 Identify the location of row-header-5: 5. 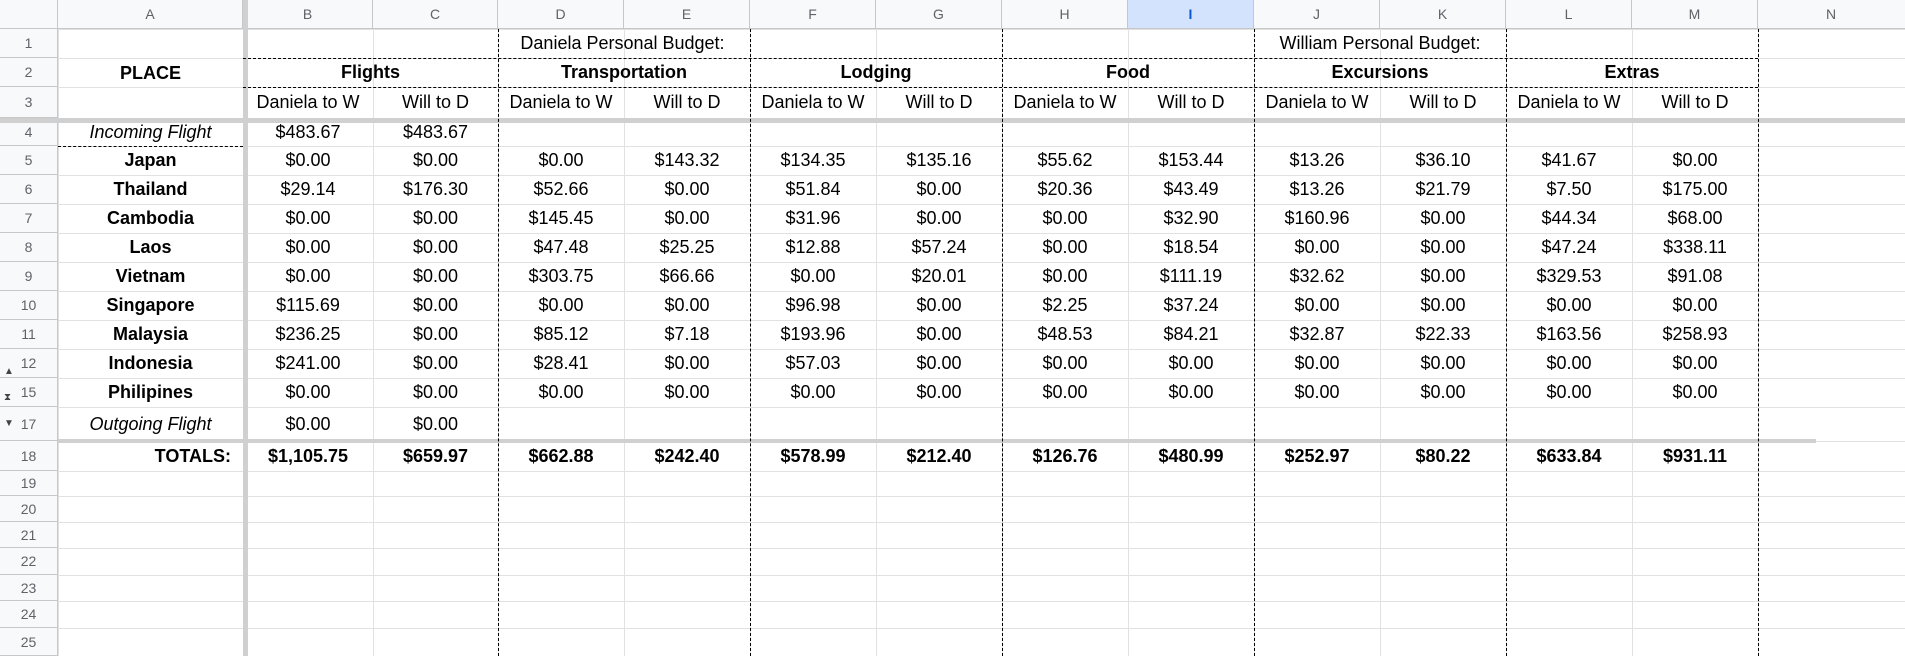
(29, 160).